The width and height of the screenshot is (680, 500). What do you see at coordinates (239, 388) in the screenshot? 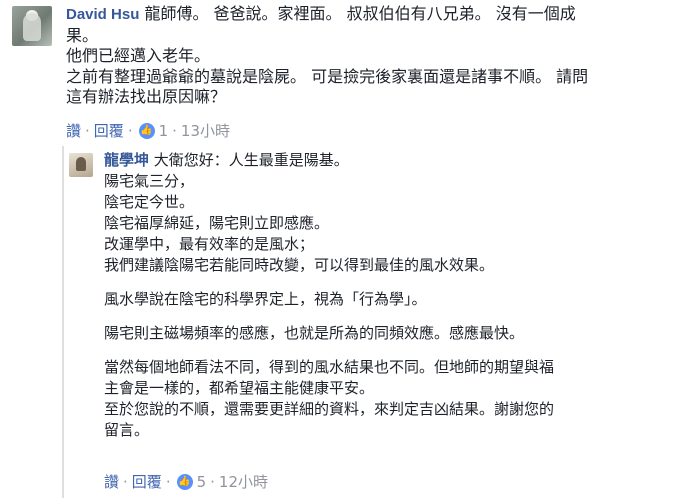
I see `reply-text-line: 主會是一樣的，都希望福主能健康平安。` at bounding box center [239, 388].